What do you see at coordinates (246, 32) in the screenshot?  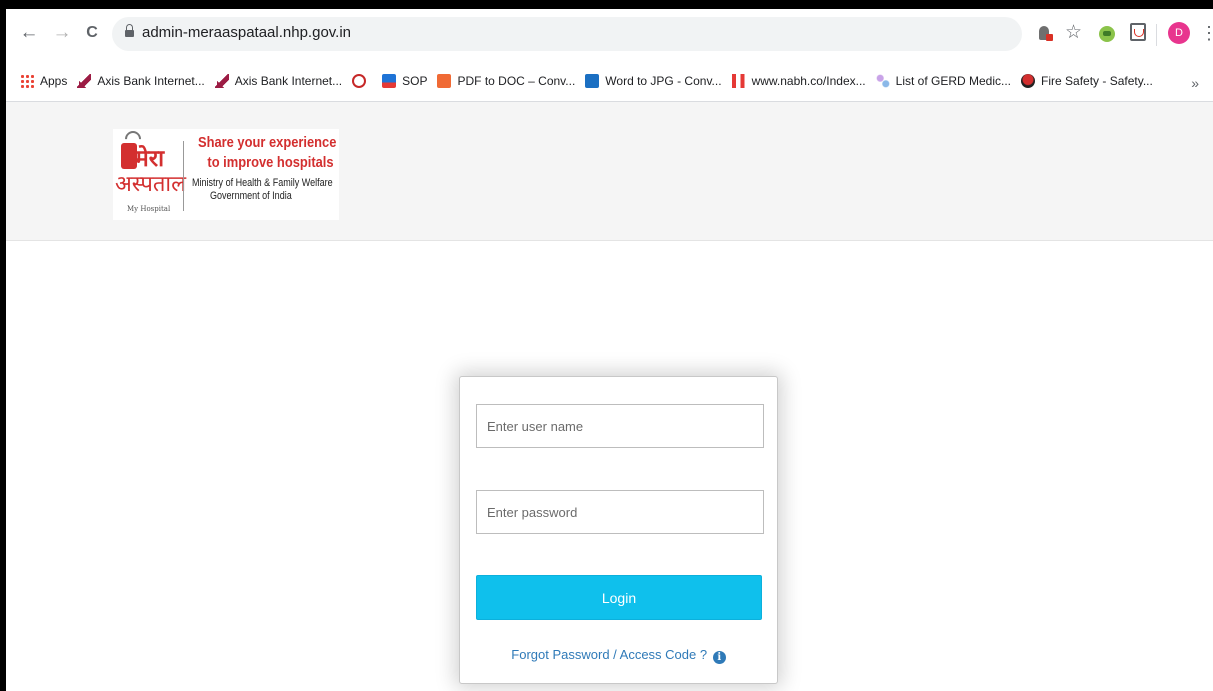 I see `url-text: admin-meraaspataal.nhp.gov.in` at bounding box center [246, 32].